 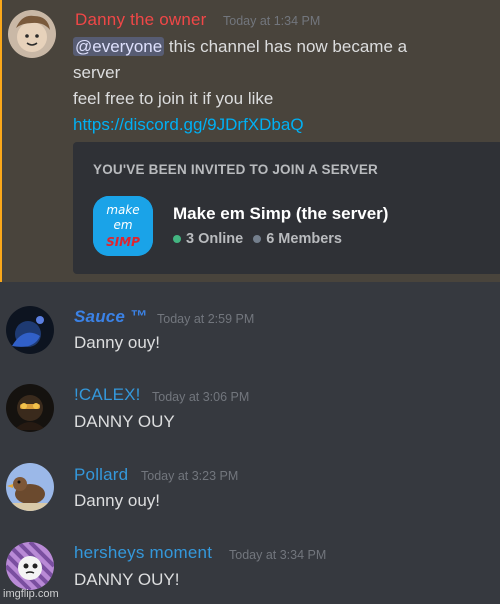 I want to click on members-dot-icon, so click(x=257, y=239).